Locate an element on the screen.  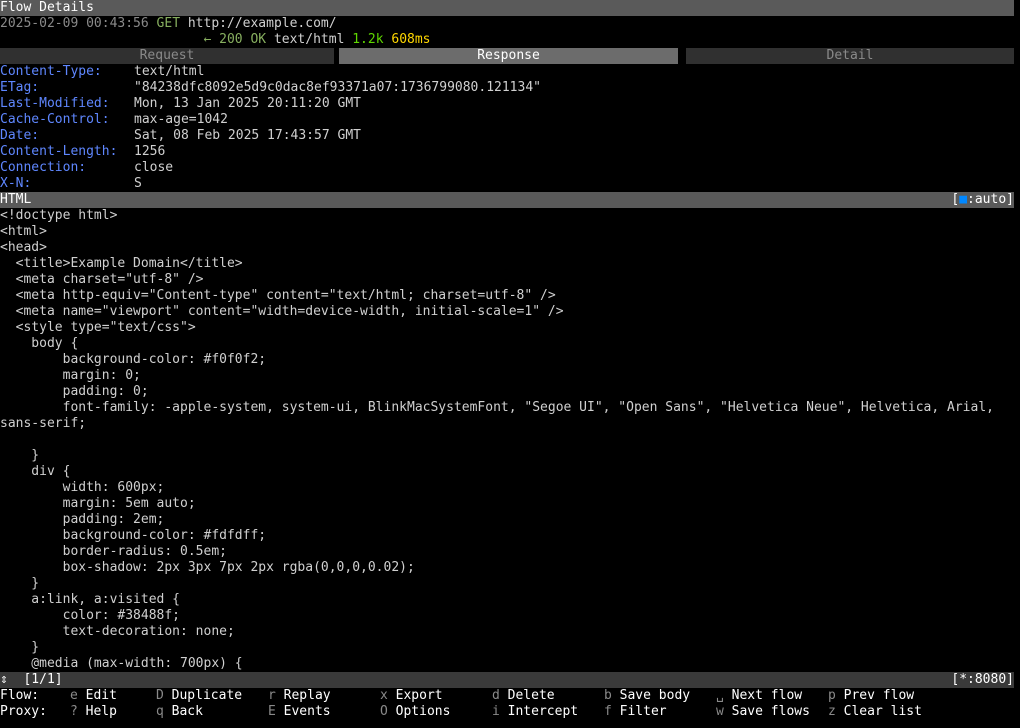
keybinding-prev-flow: p Prev flow is located at coordinates (884, 696).